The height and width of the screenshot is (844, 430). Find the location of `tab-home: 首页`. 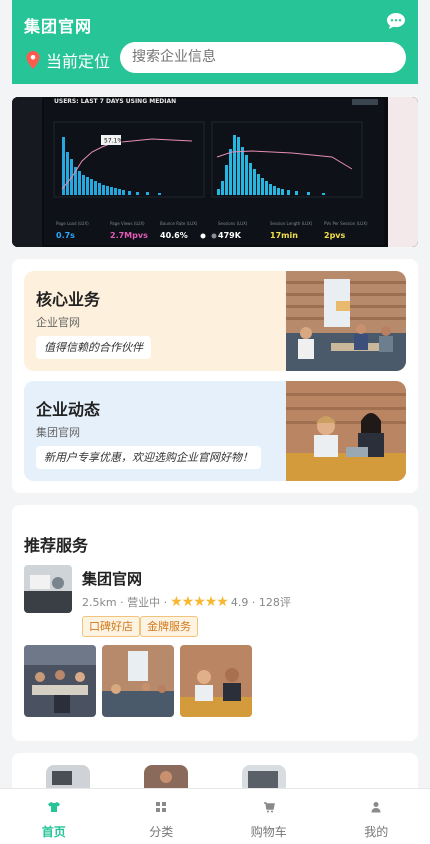

tab-home: 首页 is located at coordinates (54, 816).